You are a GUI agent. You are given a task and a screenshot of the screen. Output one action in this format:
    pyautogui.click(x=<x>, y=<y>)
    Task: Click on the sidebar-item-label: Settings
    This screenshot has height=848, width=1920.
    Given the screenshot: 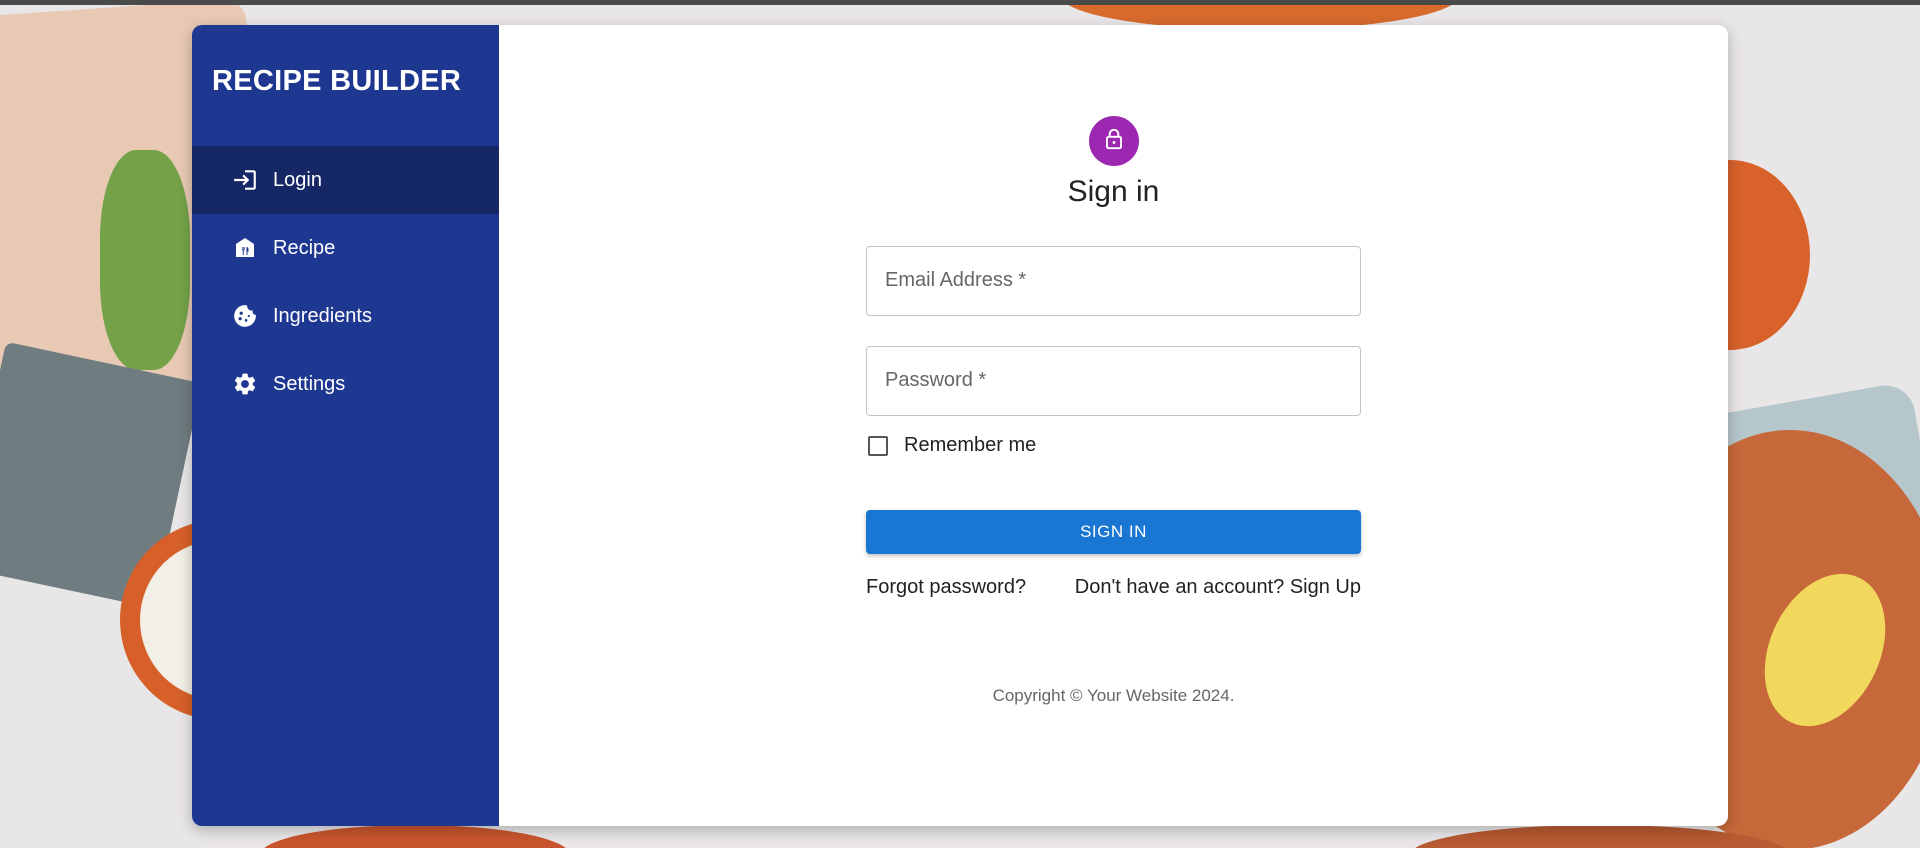 What is the action you would take?
    pyautogui.click(x=309, y=383)
    